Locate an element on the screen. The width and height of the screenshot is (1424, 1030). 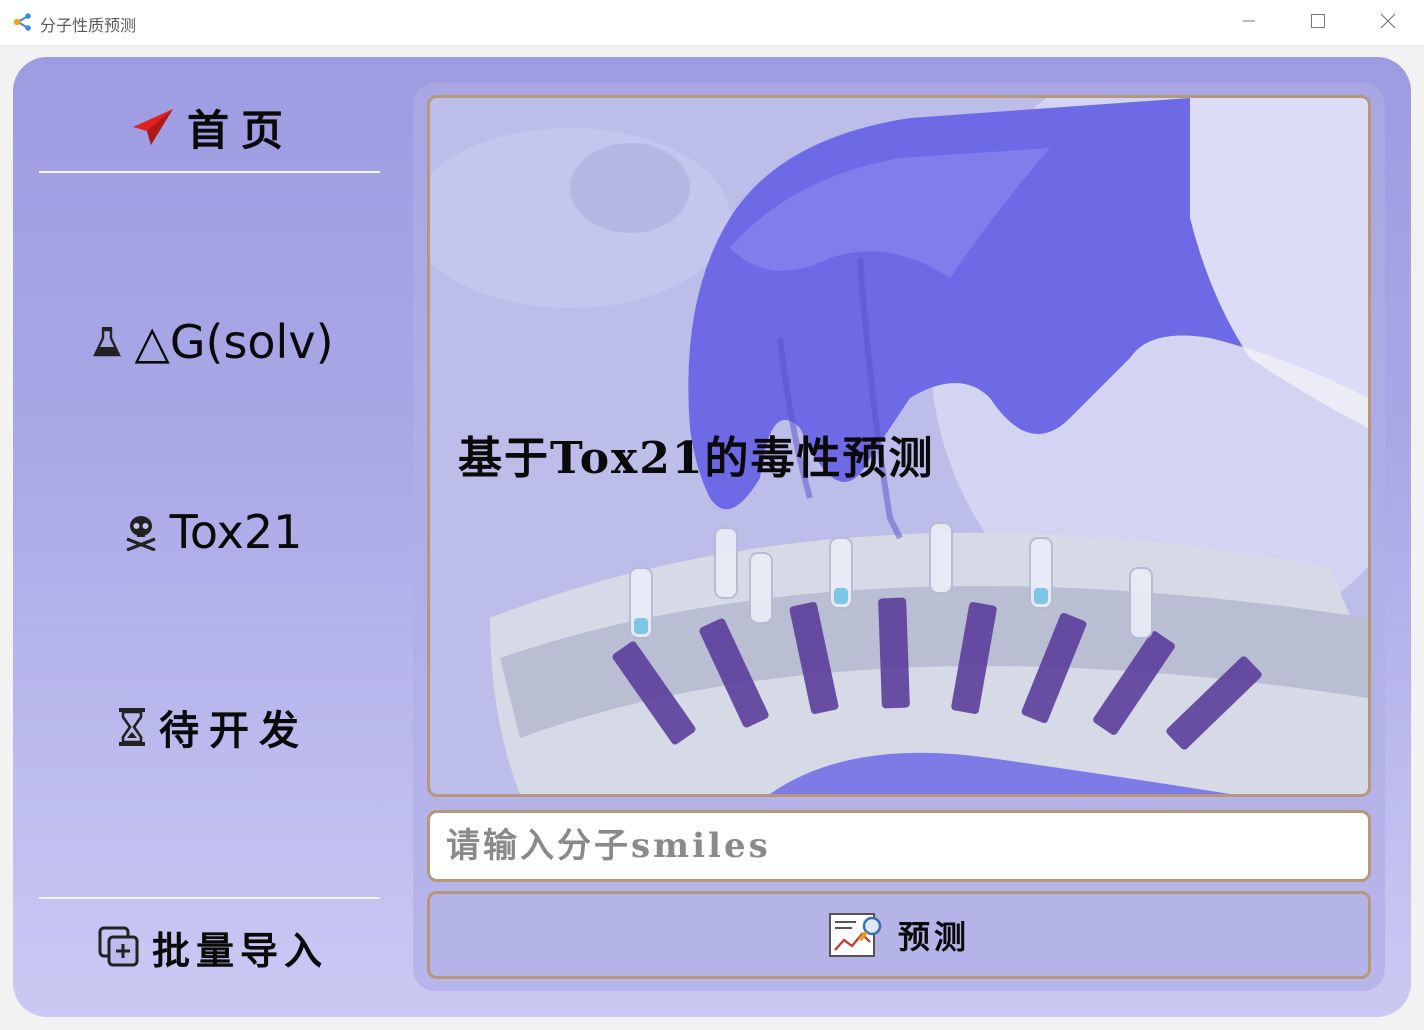
nav-home: 首页 is located at coordinates (213, 127).